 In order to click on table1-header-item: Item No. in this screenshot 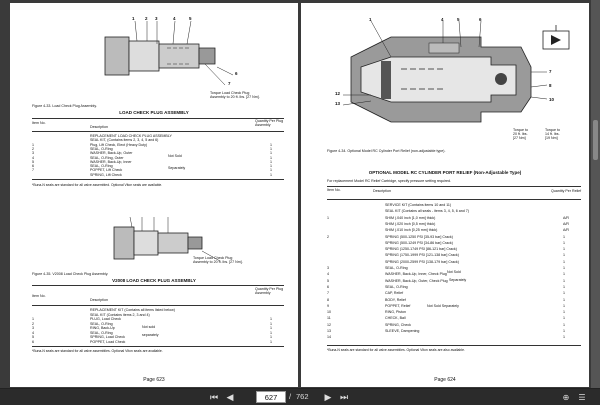, I will do `click(39, 123)`.